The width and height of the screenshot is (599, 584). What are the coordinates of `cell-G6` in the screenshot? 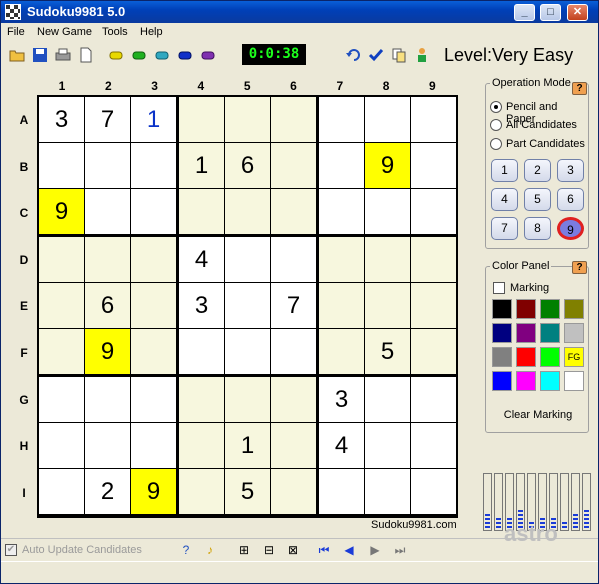 It's located at (293, 399).